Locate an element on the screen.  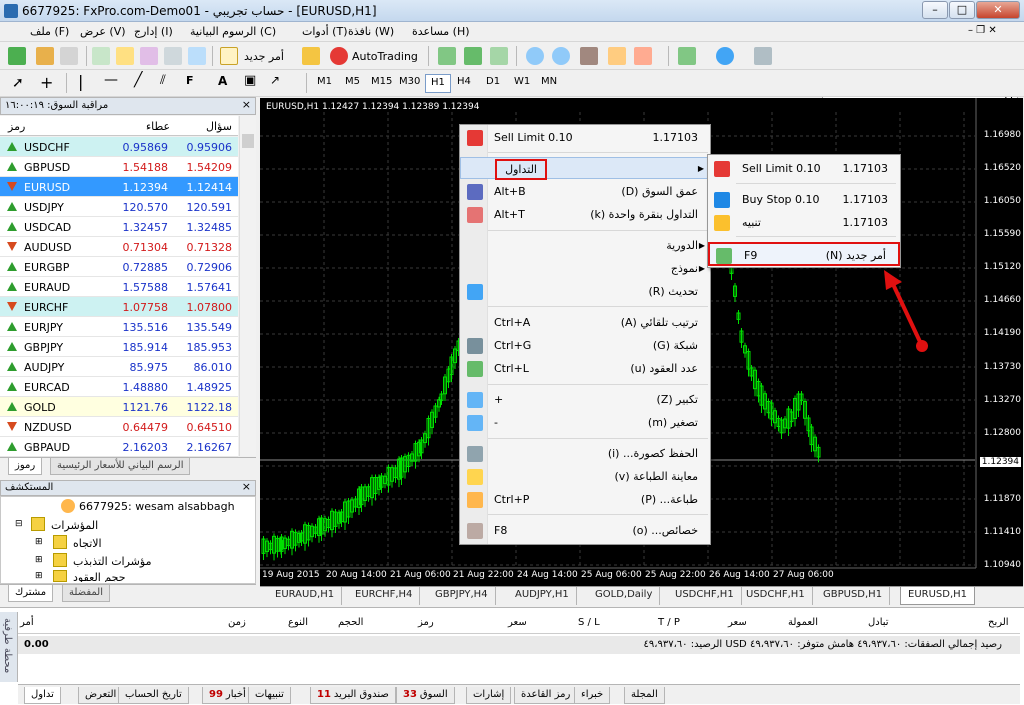
context-menu-item: - تصغير (m) is located at coordinates (585, 423).